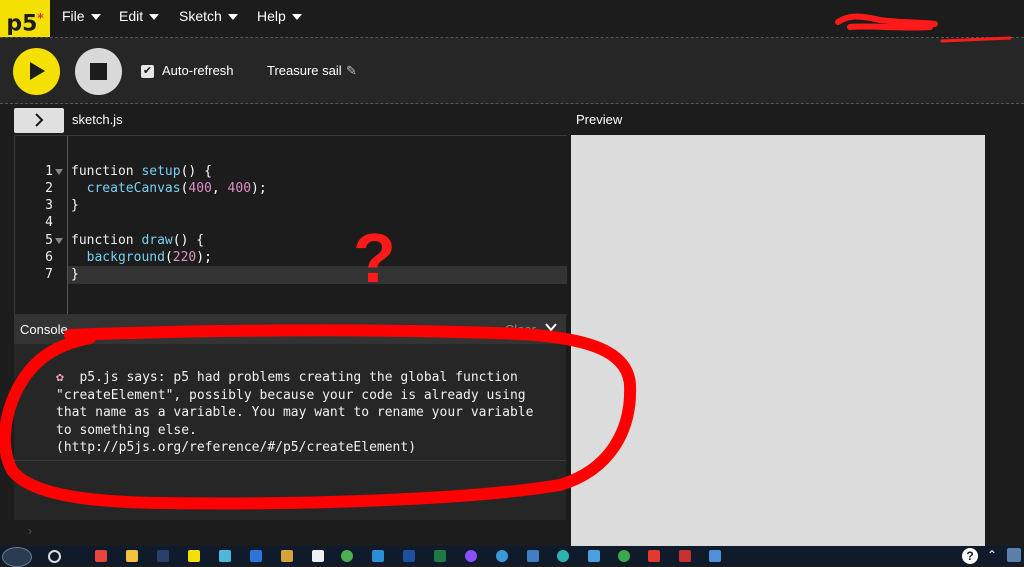  What do you see at coordinates (49, 222) in the screenshot?
I see `line-number: 4` at bounding box center [49, 222].